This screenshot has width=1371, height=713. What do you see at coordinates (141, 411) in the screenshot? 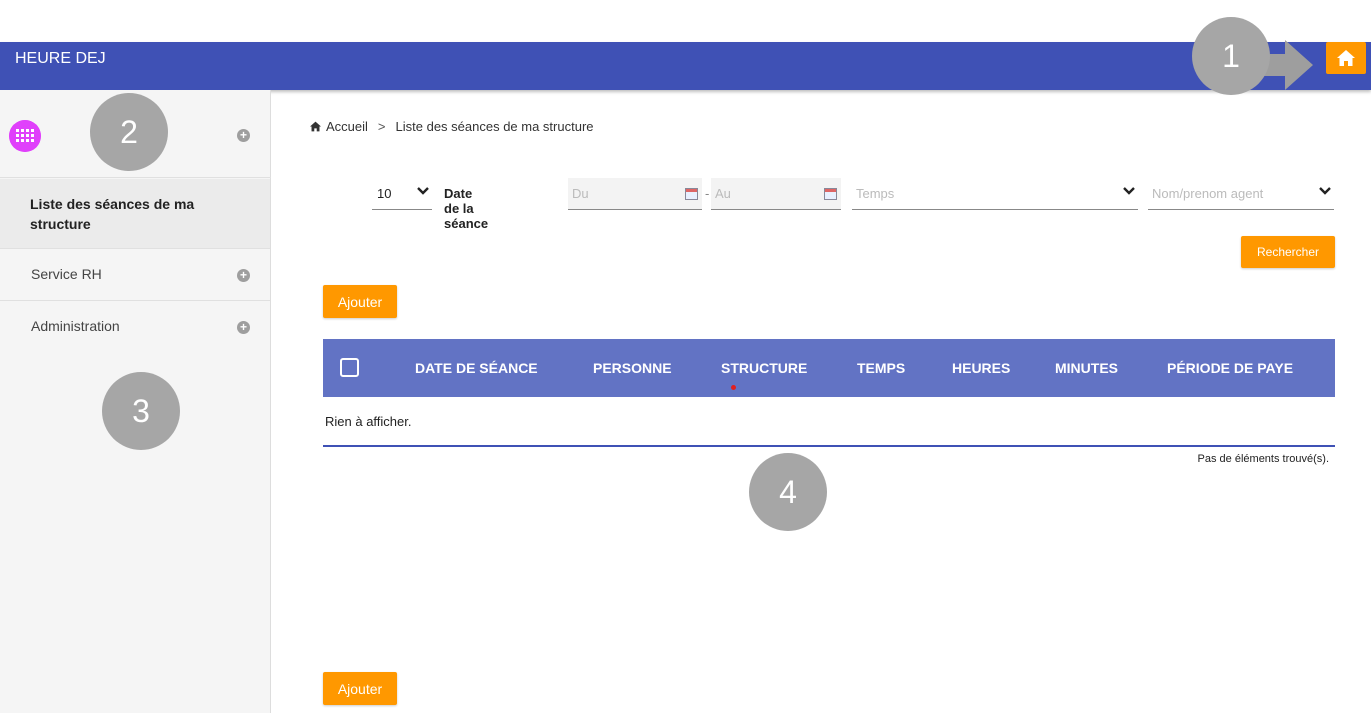
I see `callout-badge-3: 3` at bounding box center [141, 411].